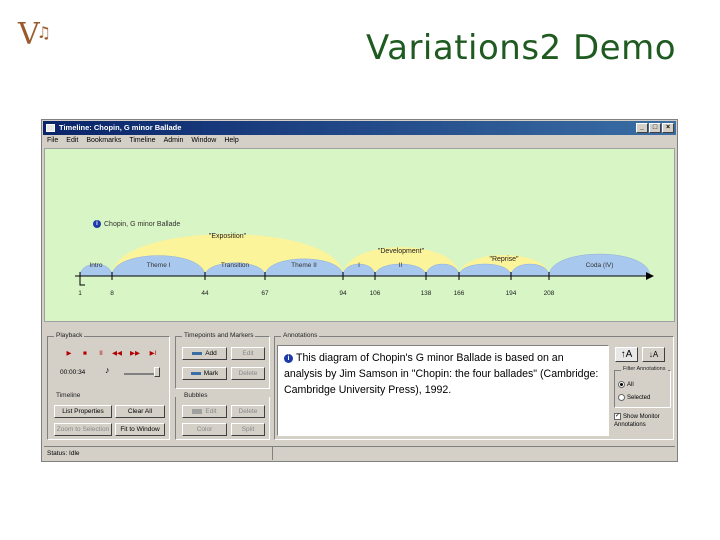  I want to click on section-label: Coda (IV), so click(599, 265).